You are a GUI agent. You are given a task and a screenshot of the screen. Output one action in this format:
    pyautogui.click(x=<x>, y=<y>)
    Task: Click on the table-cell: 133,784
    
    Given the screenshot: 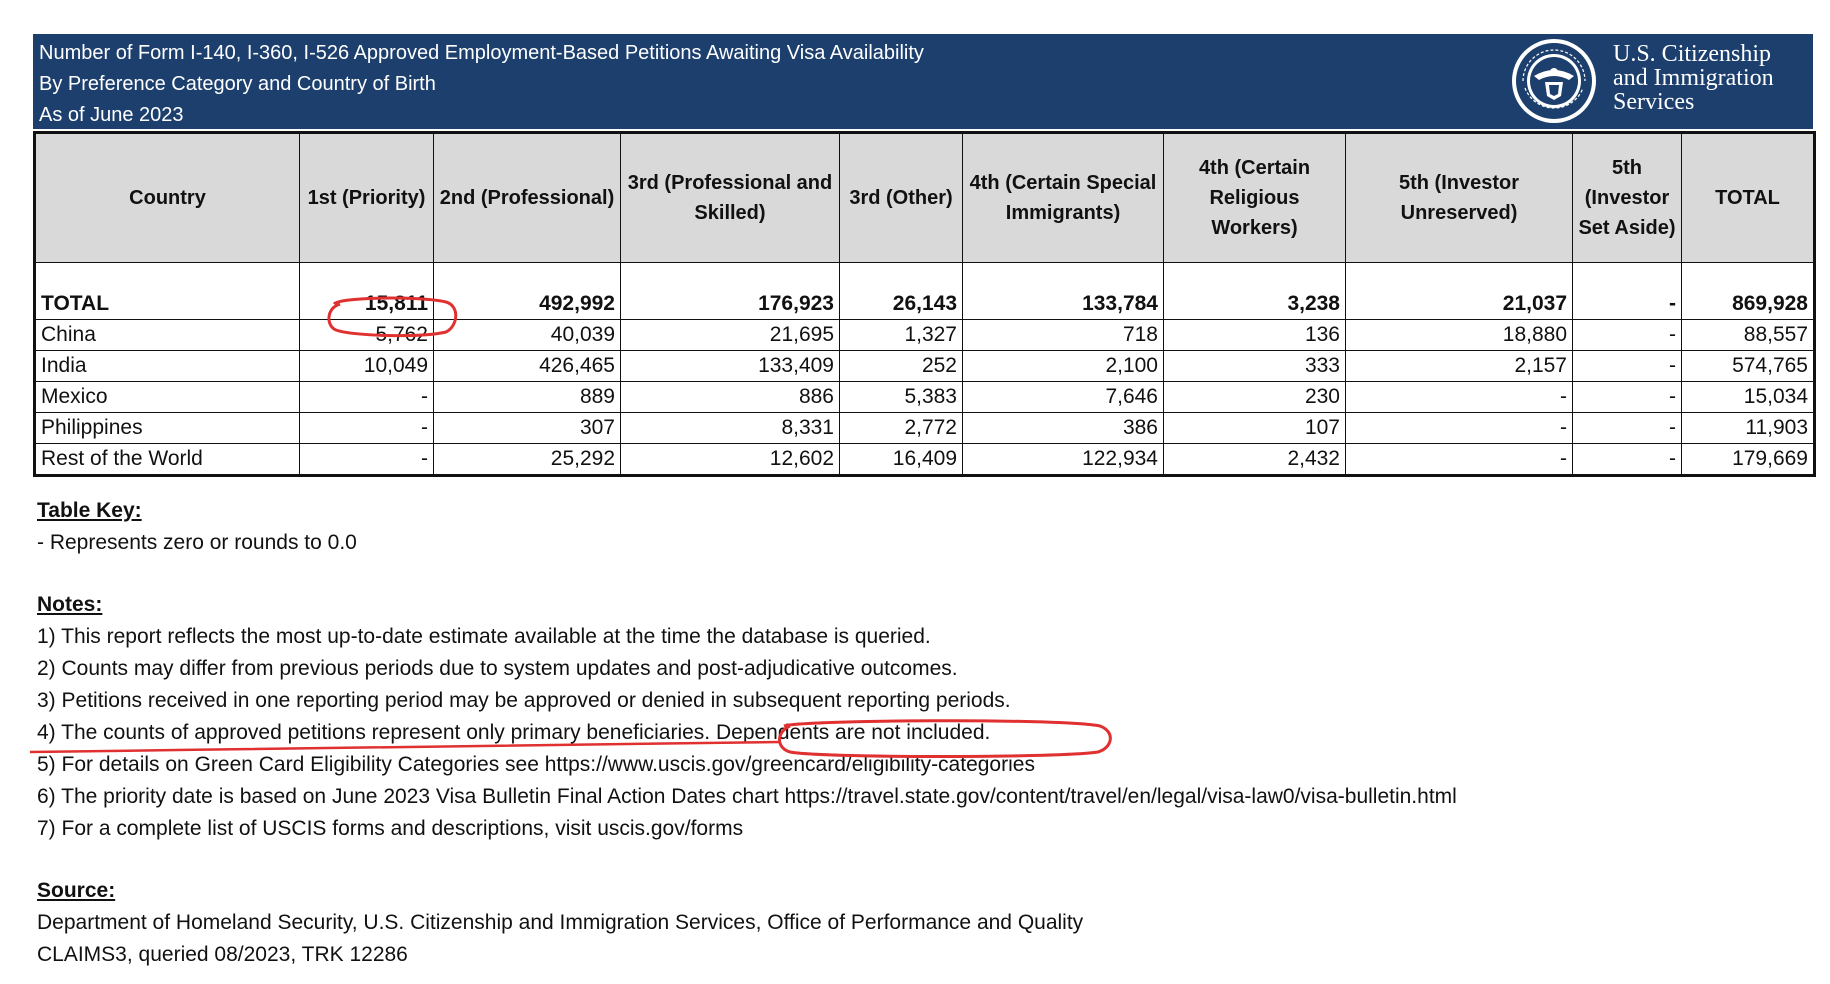 What is the action you would take?
    pyautogui.click(x=1063, y=291)
    